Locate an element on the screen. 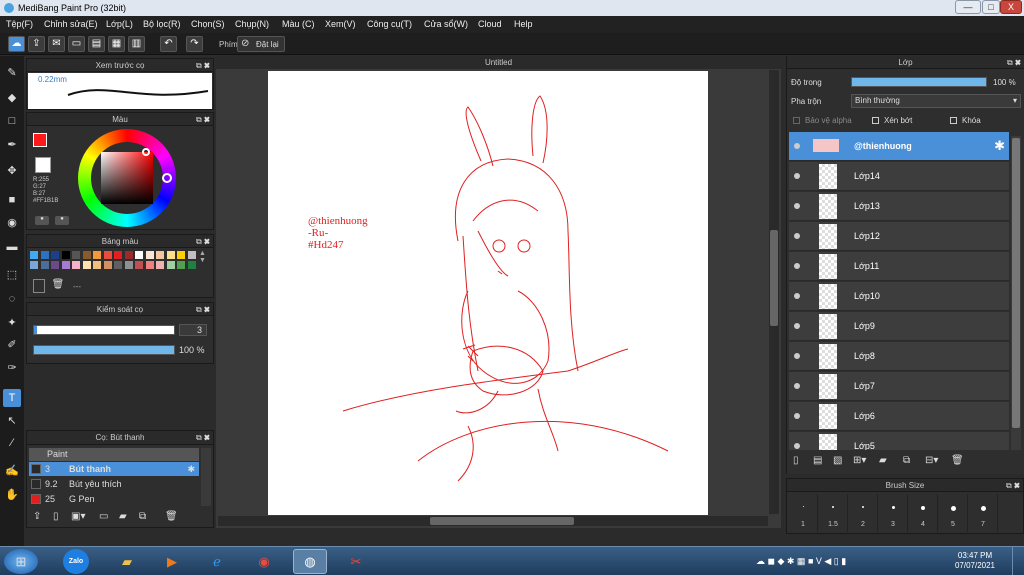  new-8bit-layer-icon: ▧ is located at coordinates (837, 460).